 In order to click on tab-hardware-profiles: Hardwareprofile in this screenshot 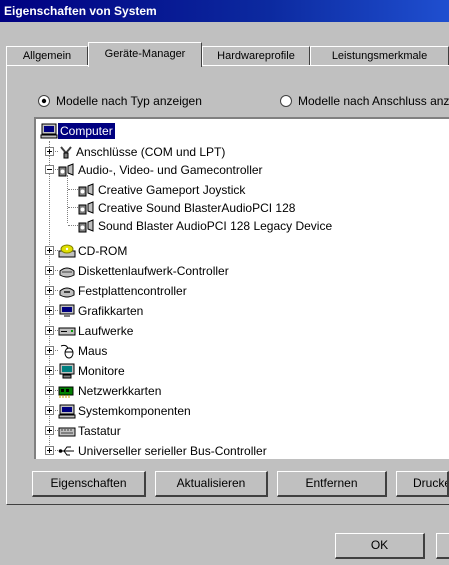, I will do `click(256, 56)`.